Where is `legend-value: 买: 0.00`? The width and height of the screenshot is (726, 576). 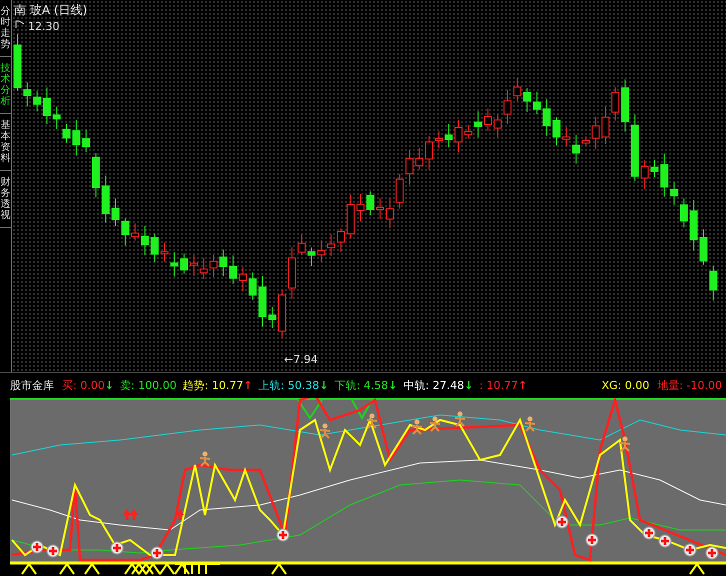 legend-value: 买: 0.00 is located at coordinates (83, 385).